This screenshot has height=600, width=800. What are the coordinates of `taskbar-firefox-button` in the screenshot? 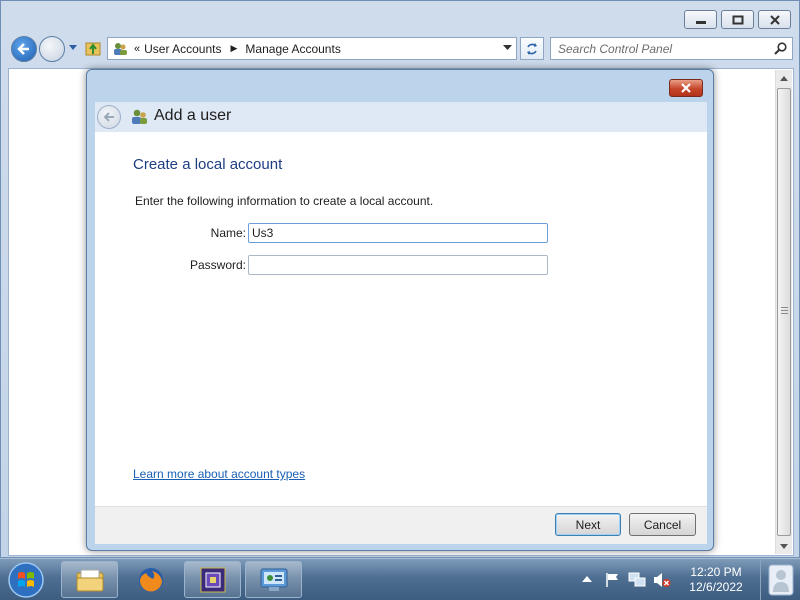 It's located at (150, 579).